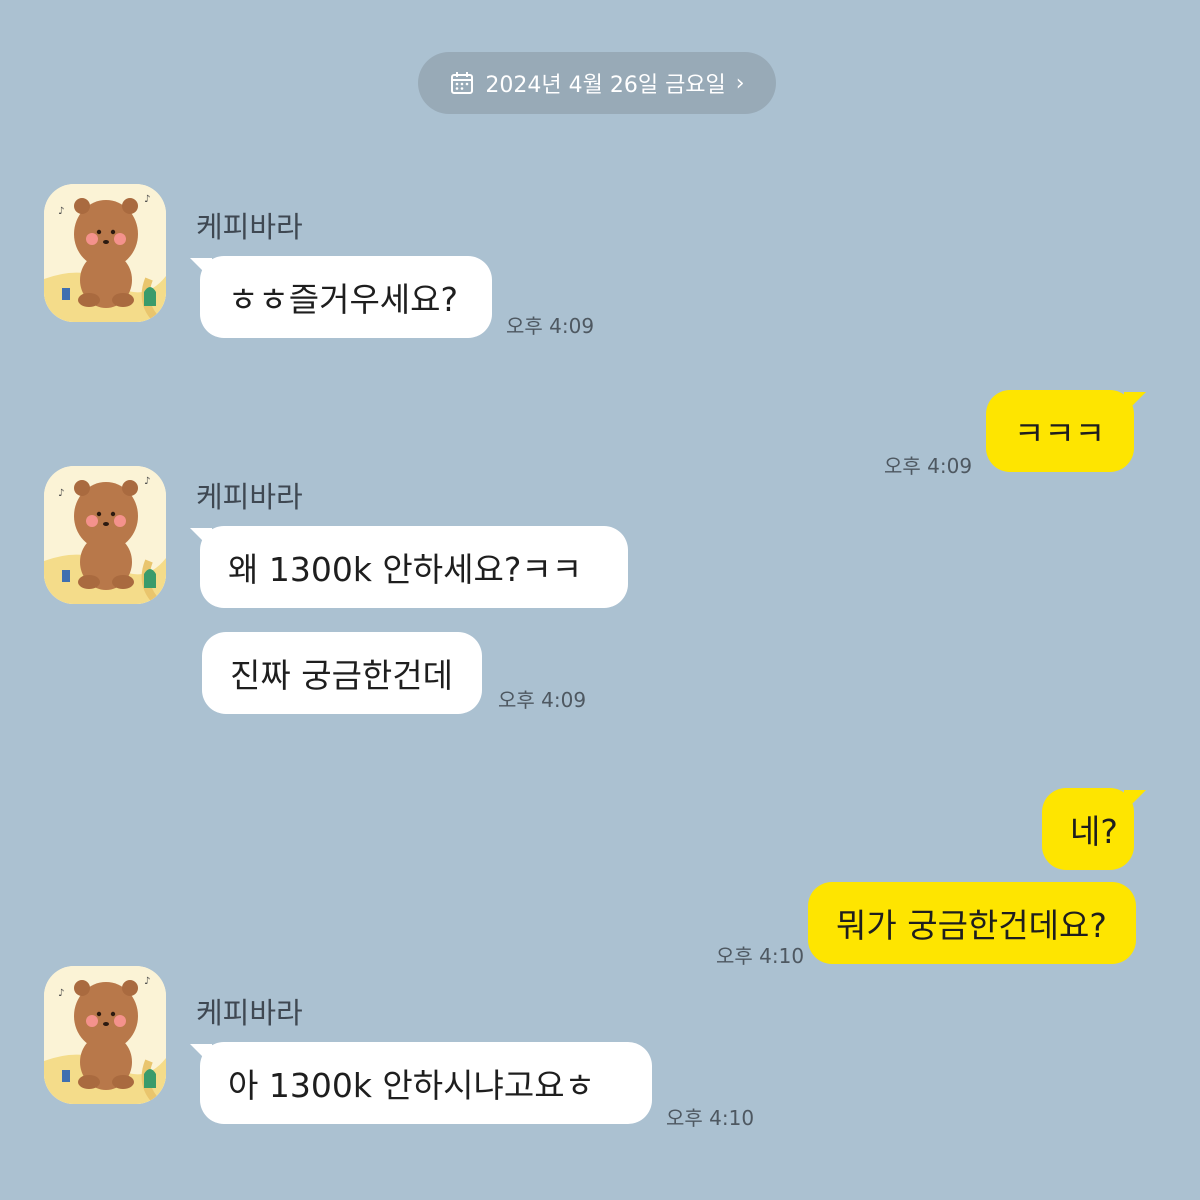 Image resolution: width=1200 pixels, height=1200 pixels. What do you see at coordinates (1060, 431) in the screenshot?
I see `message-bubble-outgoing: ㅋㅋㅋ` at bounding box center [1060, 431].